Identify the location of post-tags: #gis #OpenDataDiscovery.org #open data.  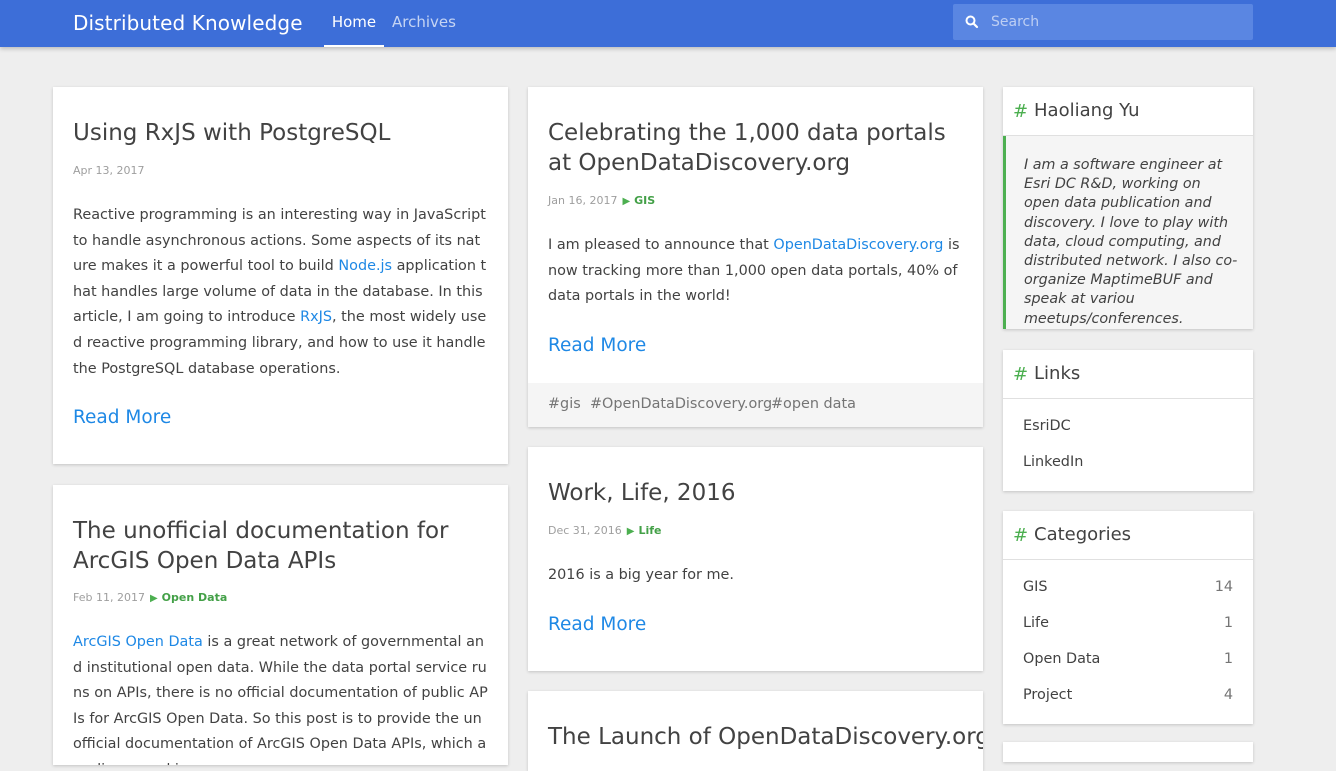
(755, 405).